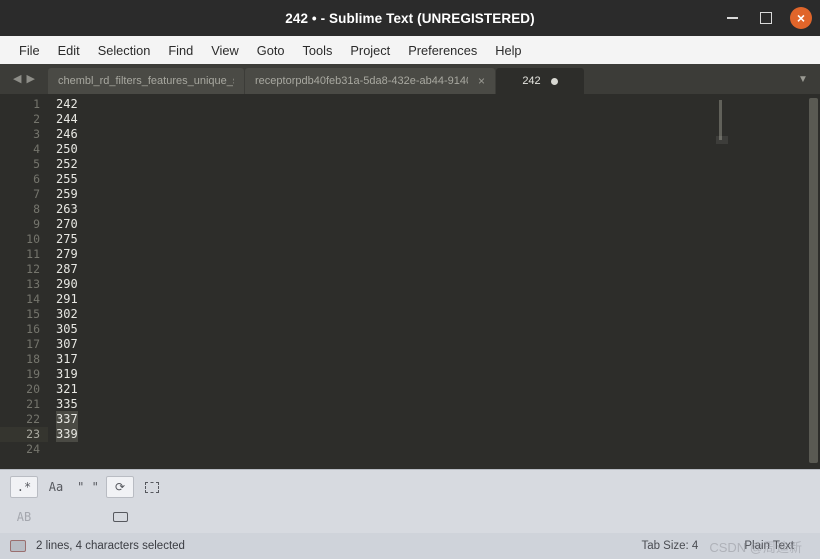 This screenshot has height=559, width=820. What do you see at coordinates (110, 546) in the screenshot?
I see `selection-status: 2 lines, 4 characters selected` at bounding box center [110, 546].